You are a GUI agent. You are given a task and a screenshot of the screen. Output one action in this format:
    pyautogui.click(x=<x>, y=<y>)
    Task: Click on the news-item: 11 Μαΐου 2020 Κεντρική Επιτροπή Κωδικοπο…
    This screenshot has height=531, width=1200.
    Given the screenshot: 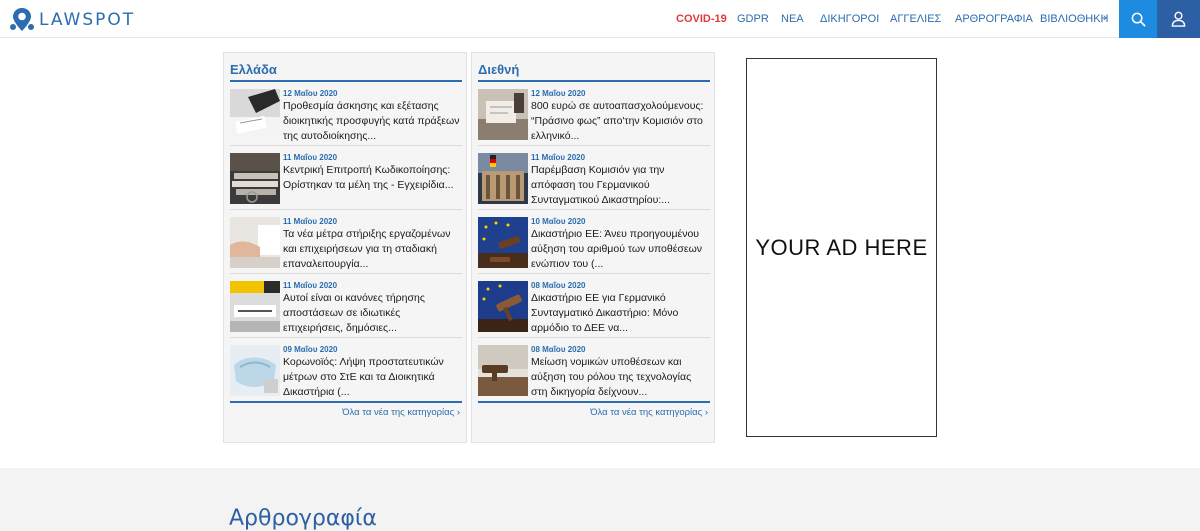 What is the action you would take?
    pyautogui.click(x=346, y=178)
    